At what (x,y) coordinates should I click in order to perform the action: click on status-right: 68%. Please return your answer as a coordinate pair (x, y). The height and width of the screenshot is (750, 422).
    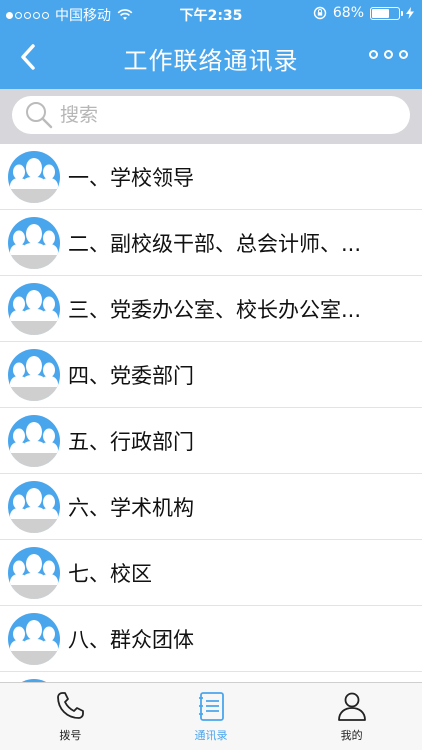
    Looking at the image, I should click on (363, 13).